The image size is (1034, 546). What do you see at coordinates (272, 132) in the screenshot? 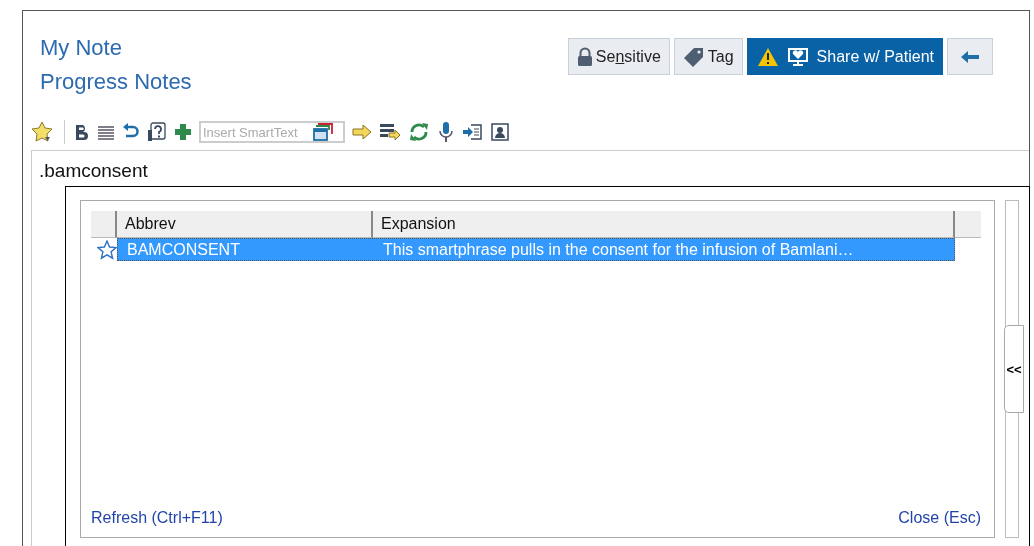
I see `smarttext-box: Insert SmartText` at bounding box center [272, 132].